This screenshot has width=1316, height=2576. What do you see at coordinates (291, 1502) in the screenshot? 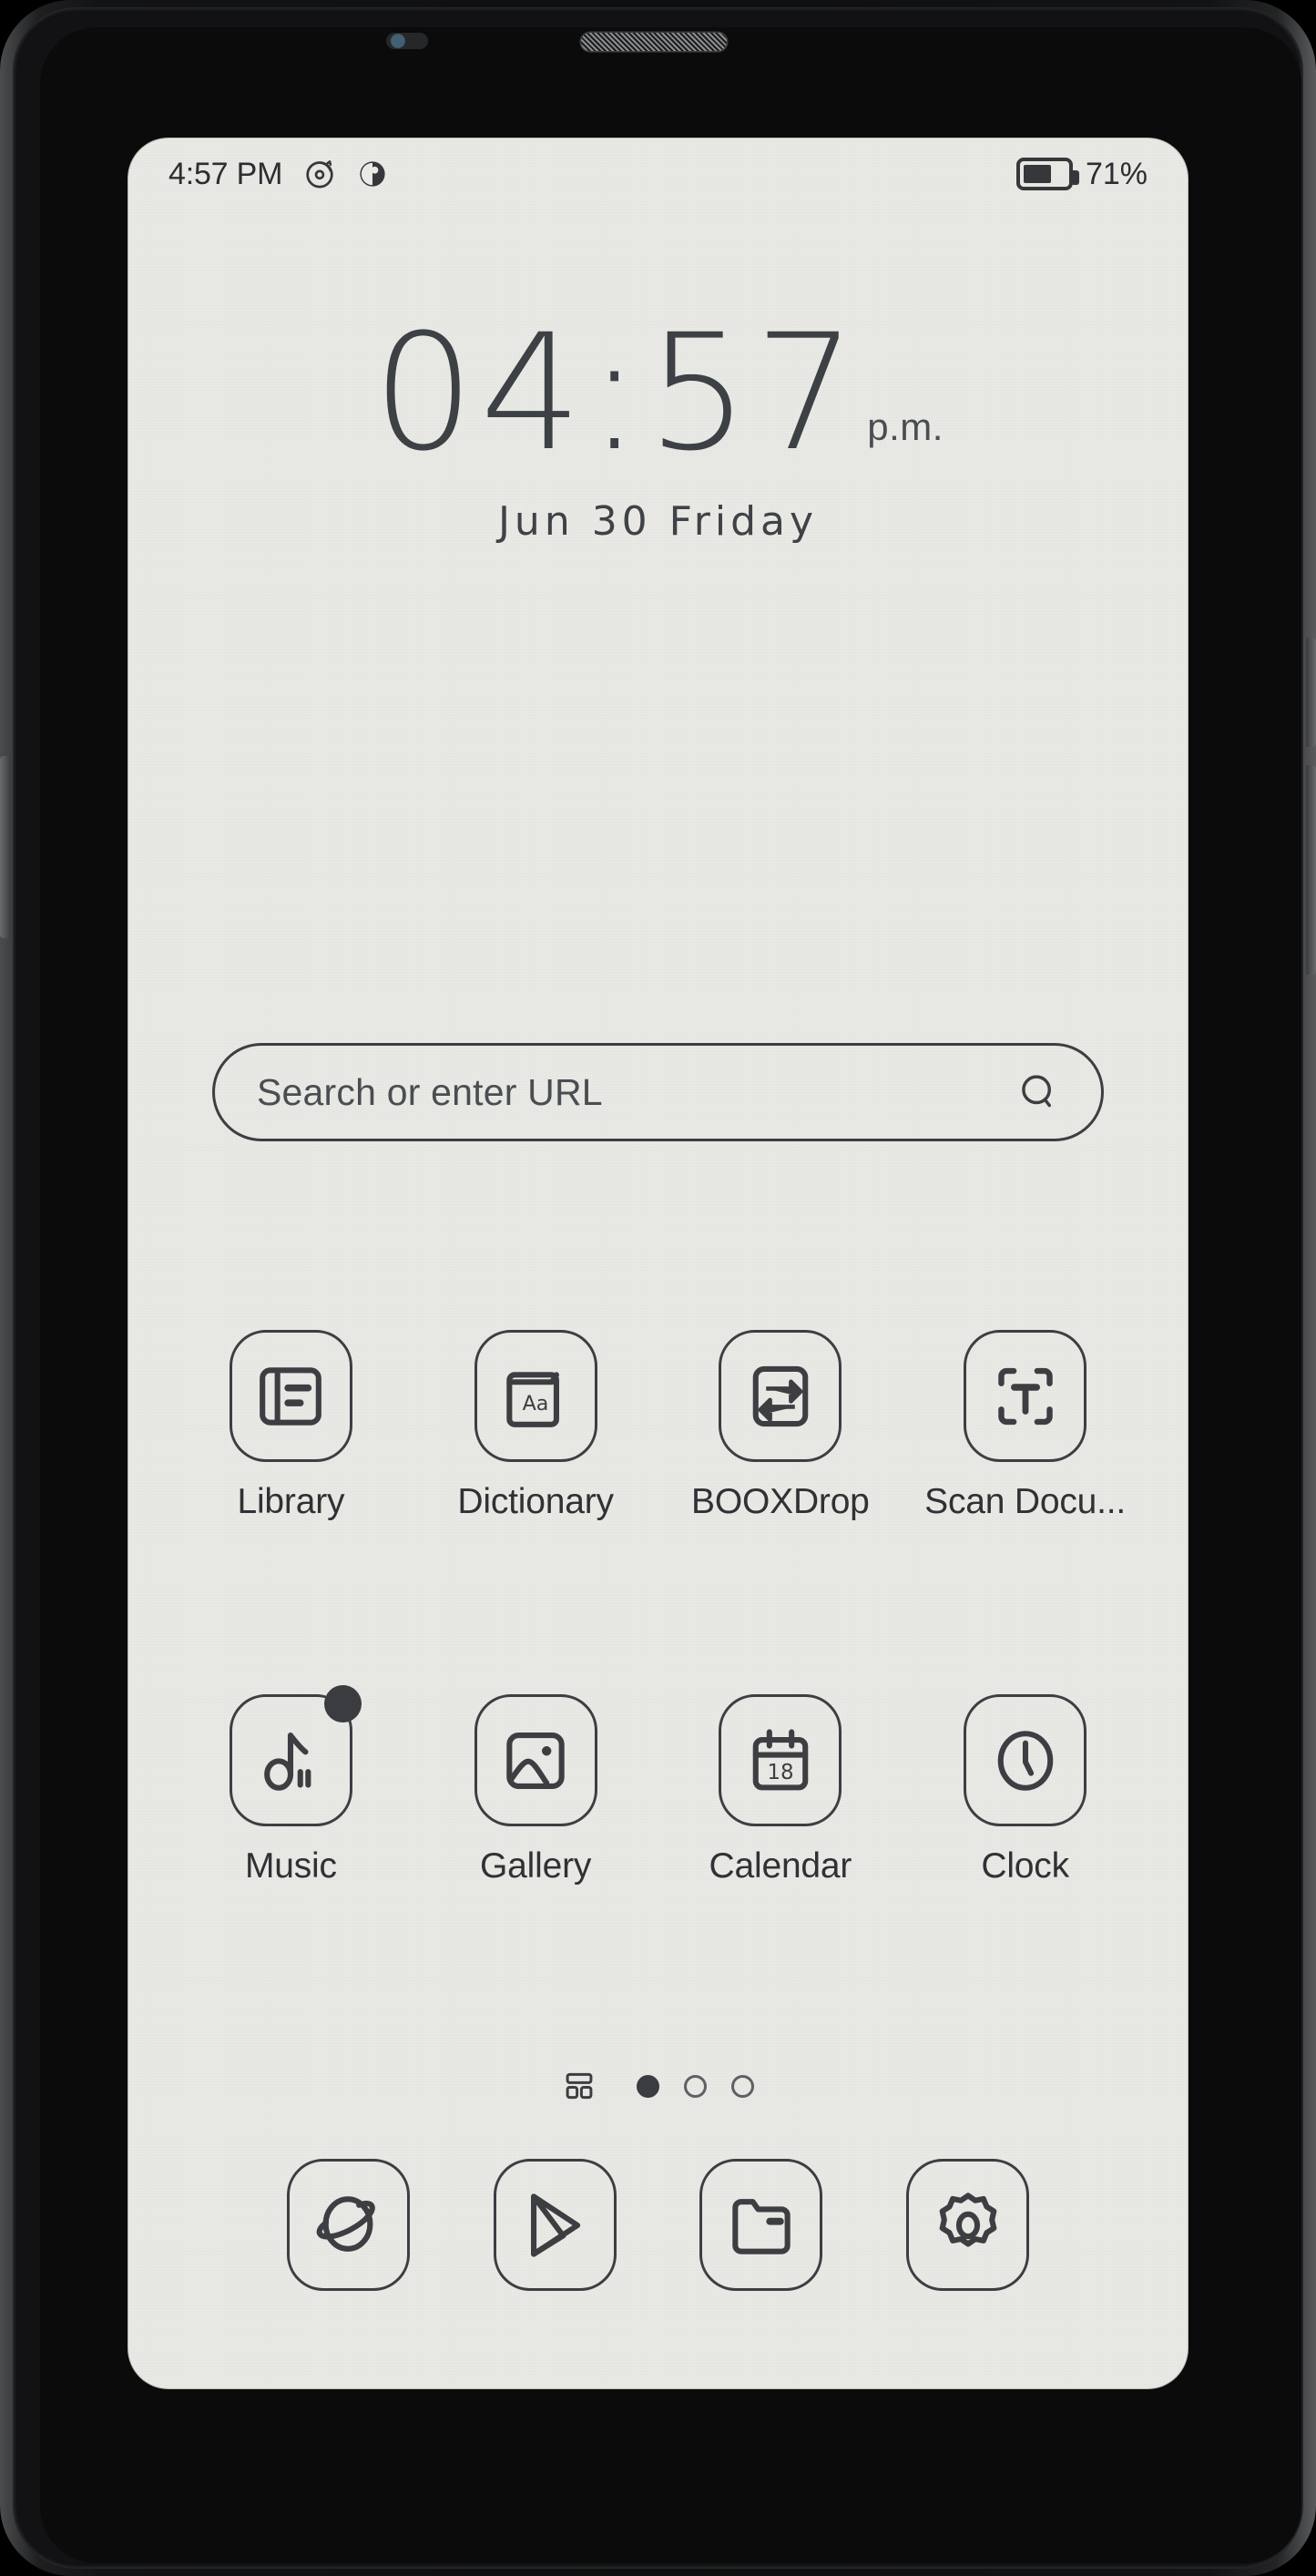
I see `app-label-library: Library` at bounding box center [291, 1502].